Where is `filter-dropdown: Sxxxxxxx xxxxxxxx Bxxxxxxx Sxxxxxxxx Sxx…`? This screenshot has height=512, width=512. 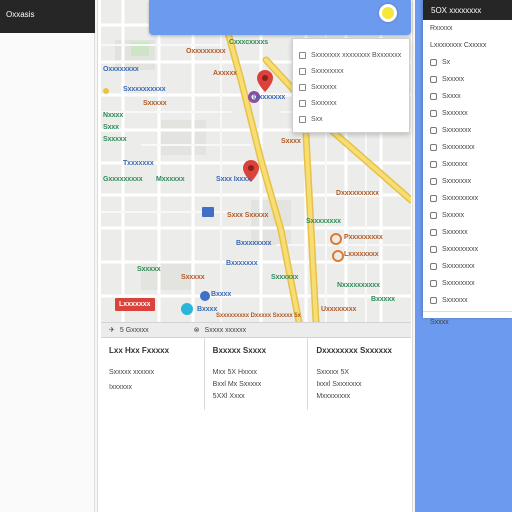 filter-dropdown: Sxxxxxxx xxxxxxxx Bxxxxxxx Sxxxxxxxx Sxx… is located at coordinates (351, 85).